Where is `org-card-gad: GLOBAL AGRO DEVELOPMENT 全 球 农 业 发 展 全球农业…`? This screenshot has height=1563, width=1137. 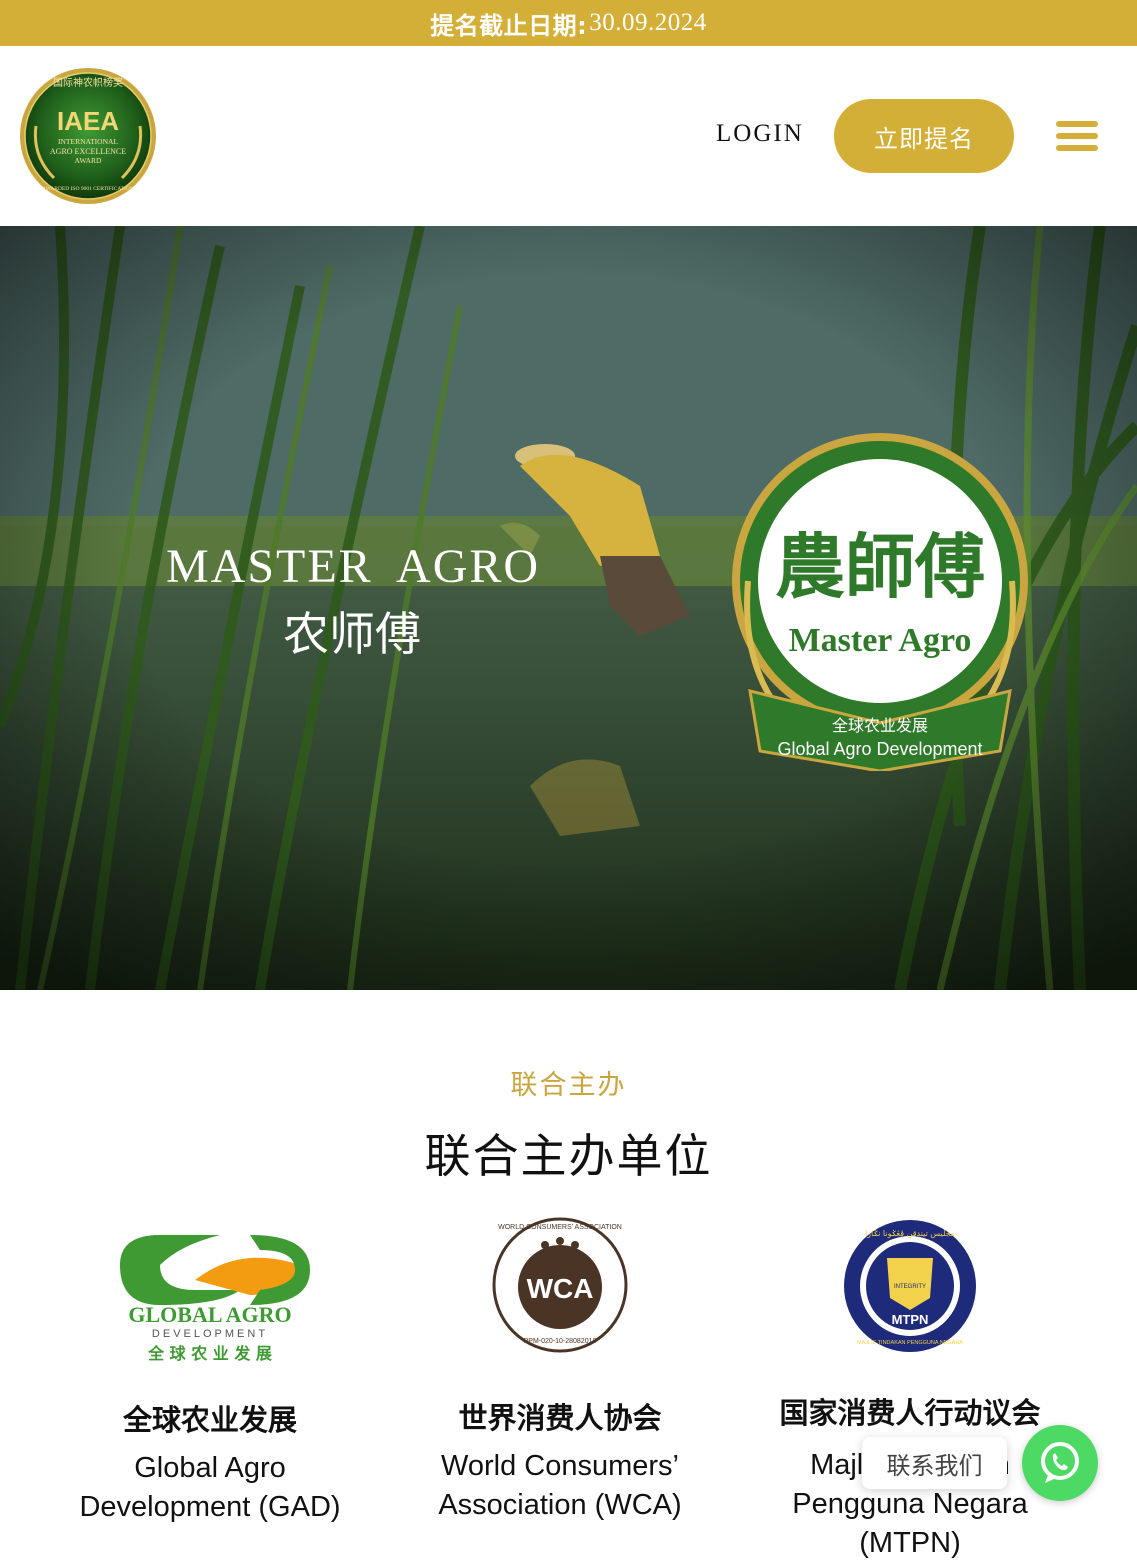 org-card-gad: GLOBAL AGRO DEVELOPMENT 全 球 农 业 发 展 全球农业… is located at coordinates (210, 1376).